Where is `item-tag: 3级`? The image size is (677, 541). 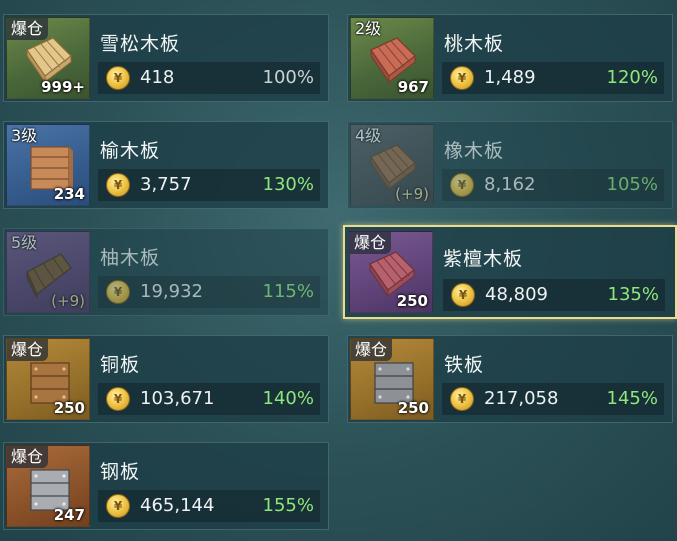 item-tag: 3级 is located at coordinates (24, 135).